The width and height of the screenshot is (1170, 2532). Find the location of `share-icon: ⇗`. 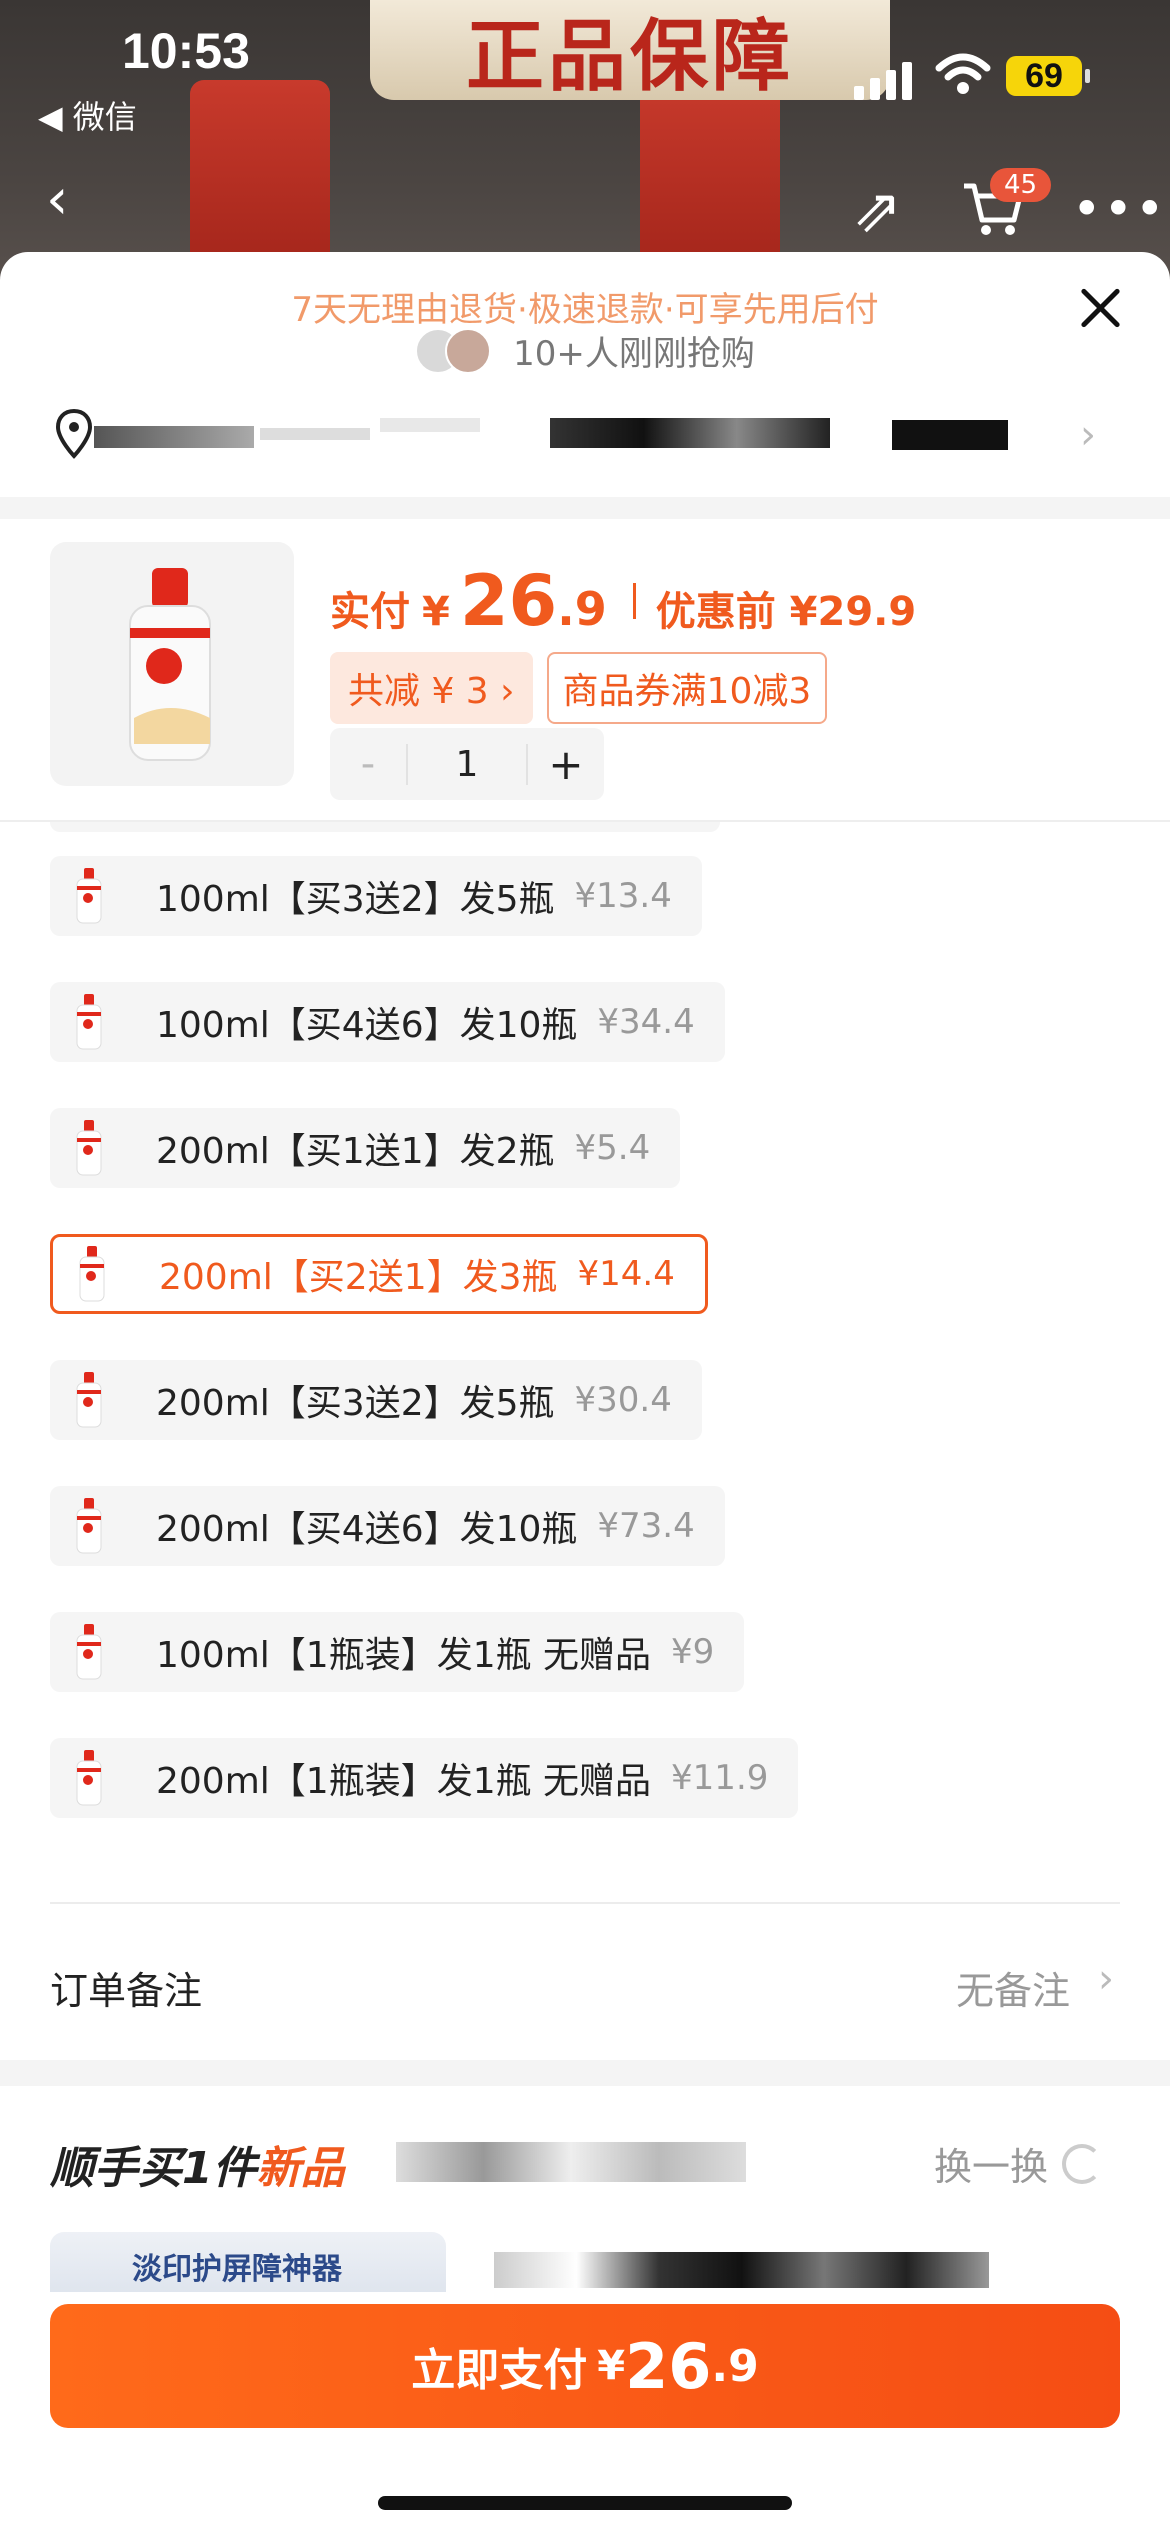

share-icon: ⇗ is located at coordinates (877, 211).